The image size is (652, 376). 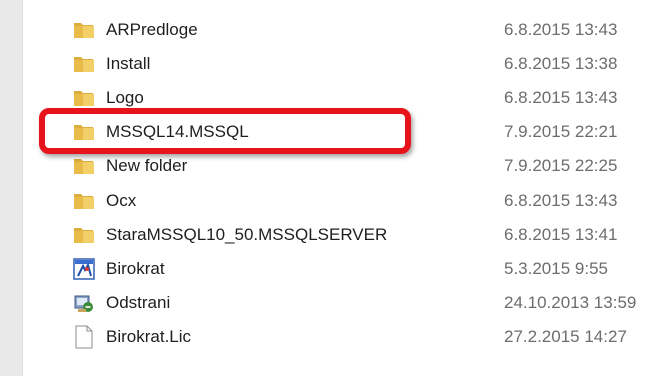 What do you see at coordinates (362, 30) in the screenshot?
I see `file-row-arpredloge: ARPredloge 6.8.2015 13:43` at bounding box center [362, 30].